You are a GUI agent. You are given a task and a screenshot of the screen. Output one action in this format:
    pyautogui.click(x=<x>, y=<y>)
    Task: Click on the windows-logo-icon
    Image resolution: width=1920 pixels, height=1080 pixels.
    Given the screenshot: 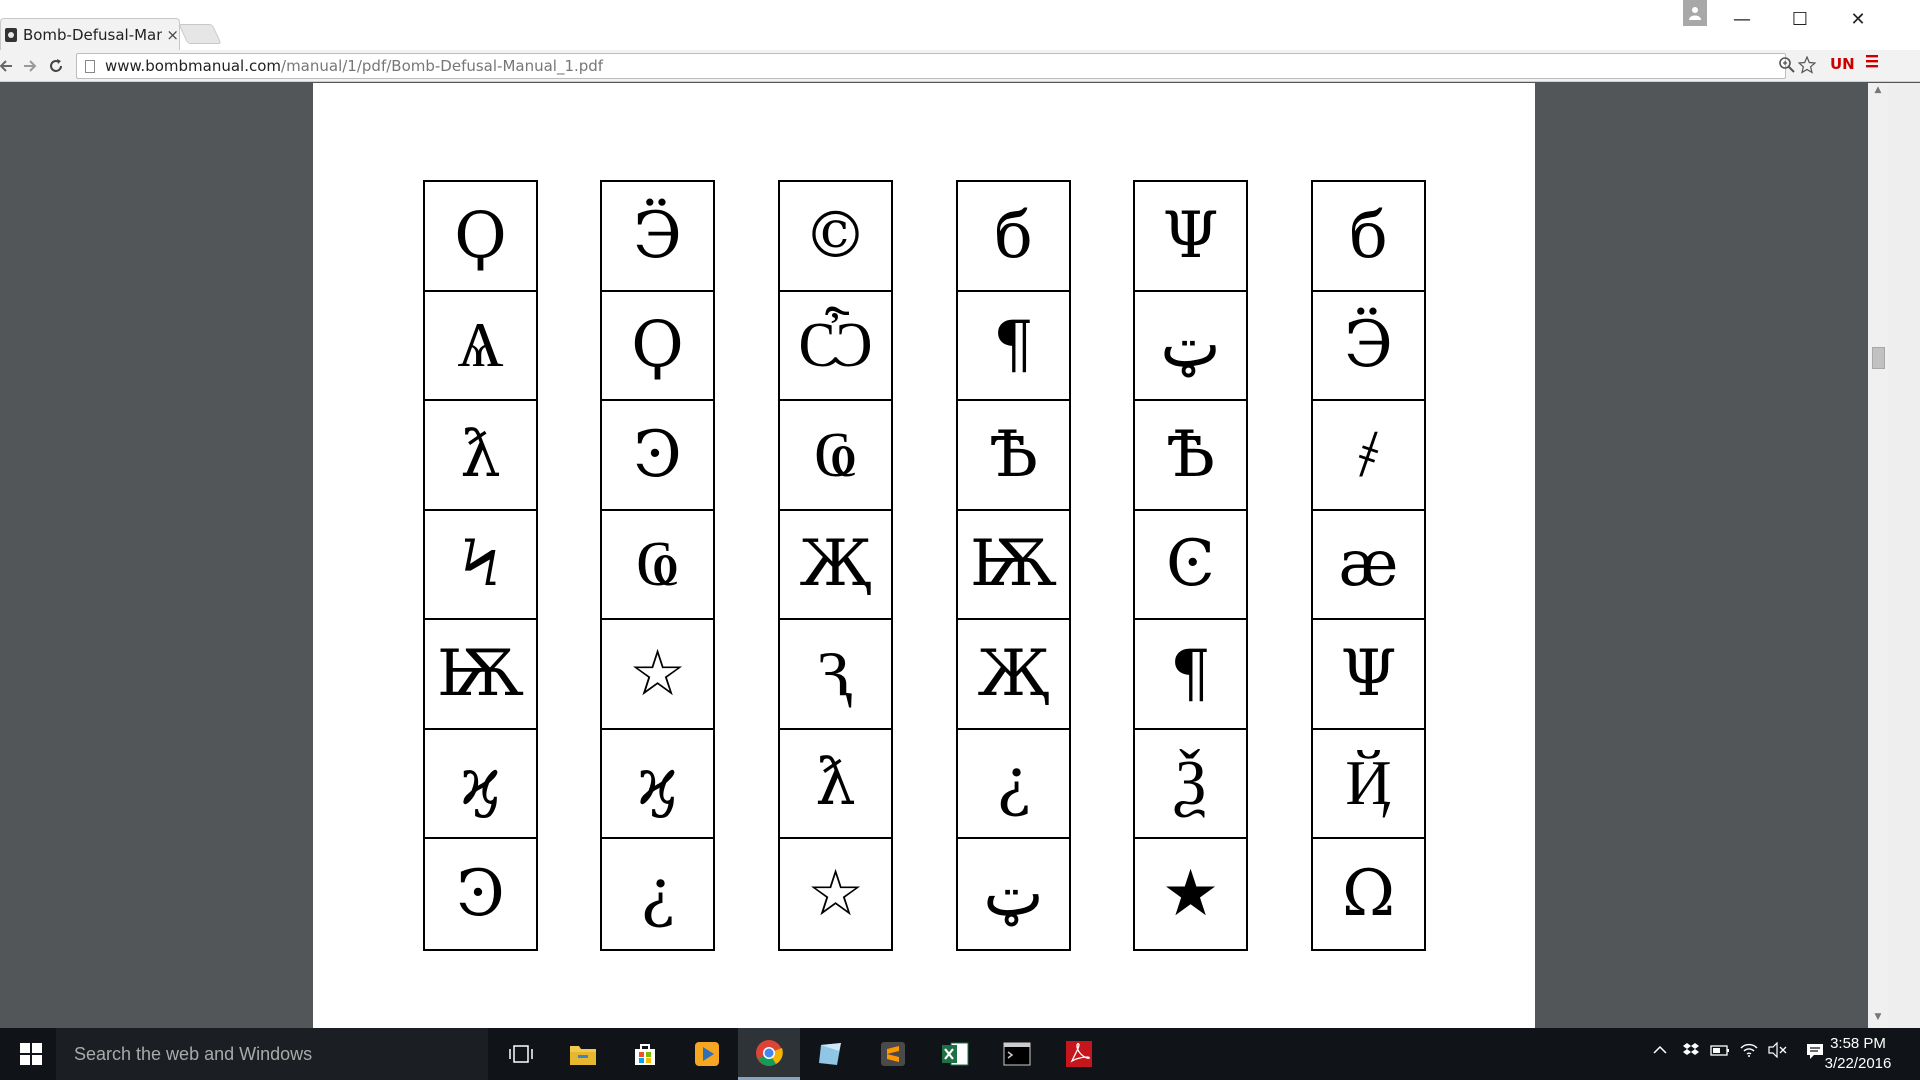 What is the action you would take?
    pyautogui.click(x=31, y=1054)
    